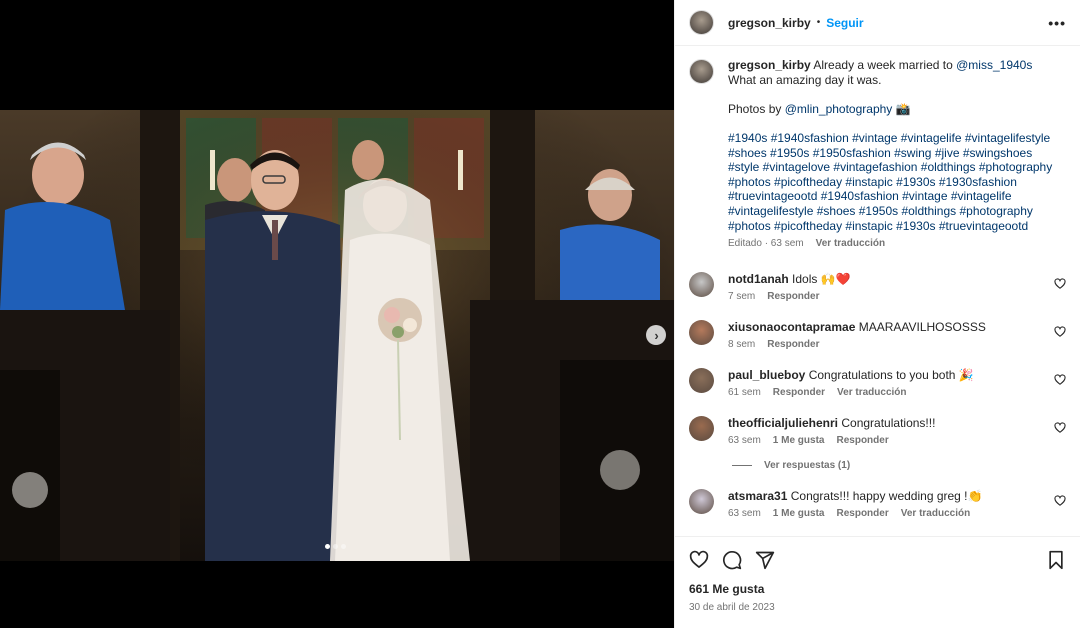 The width and height of the screenshot is (1080, 628). Describe the element at coordinates (742, 296) in the screenshot. I see `comment-time: 7 sem` at that location.